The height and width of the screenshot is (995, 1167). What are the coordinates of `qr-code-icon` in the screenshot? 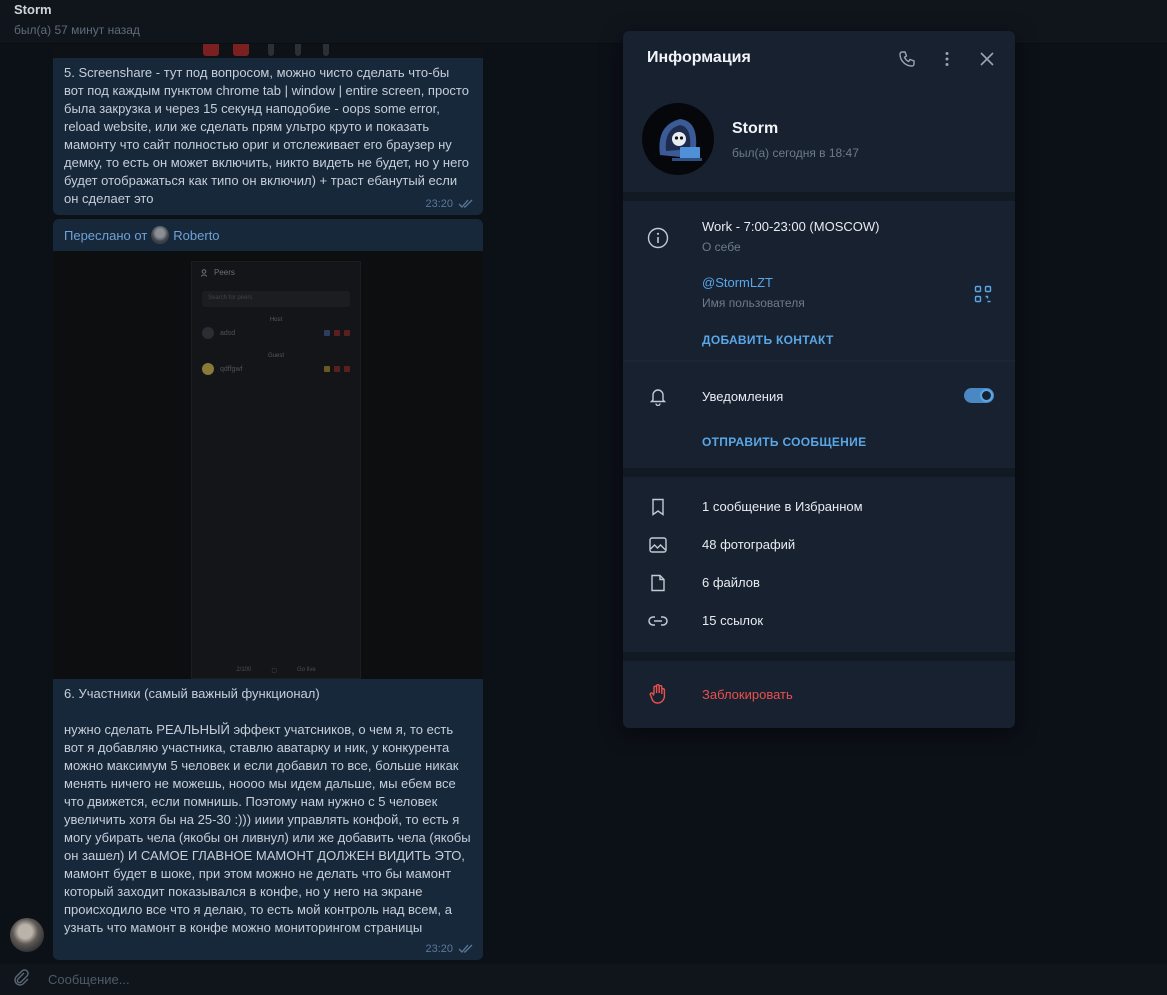 It's located at (983, 296).